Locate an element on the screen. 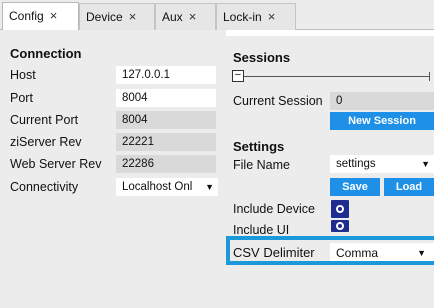 The image size is (434, 308). session-divider-end is located at coordinates (429, 76).